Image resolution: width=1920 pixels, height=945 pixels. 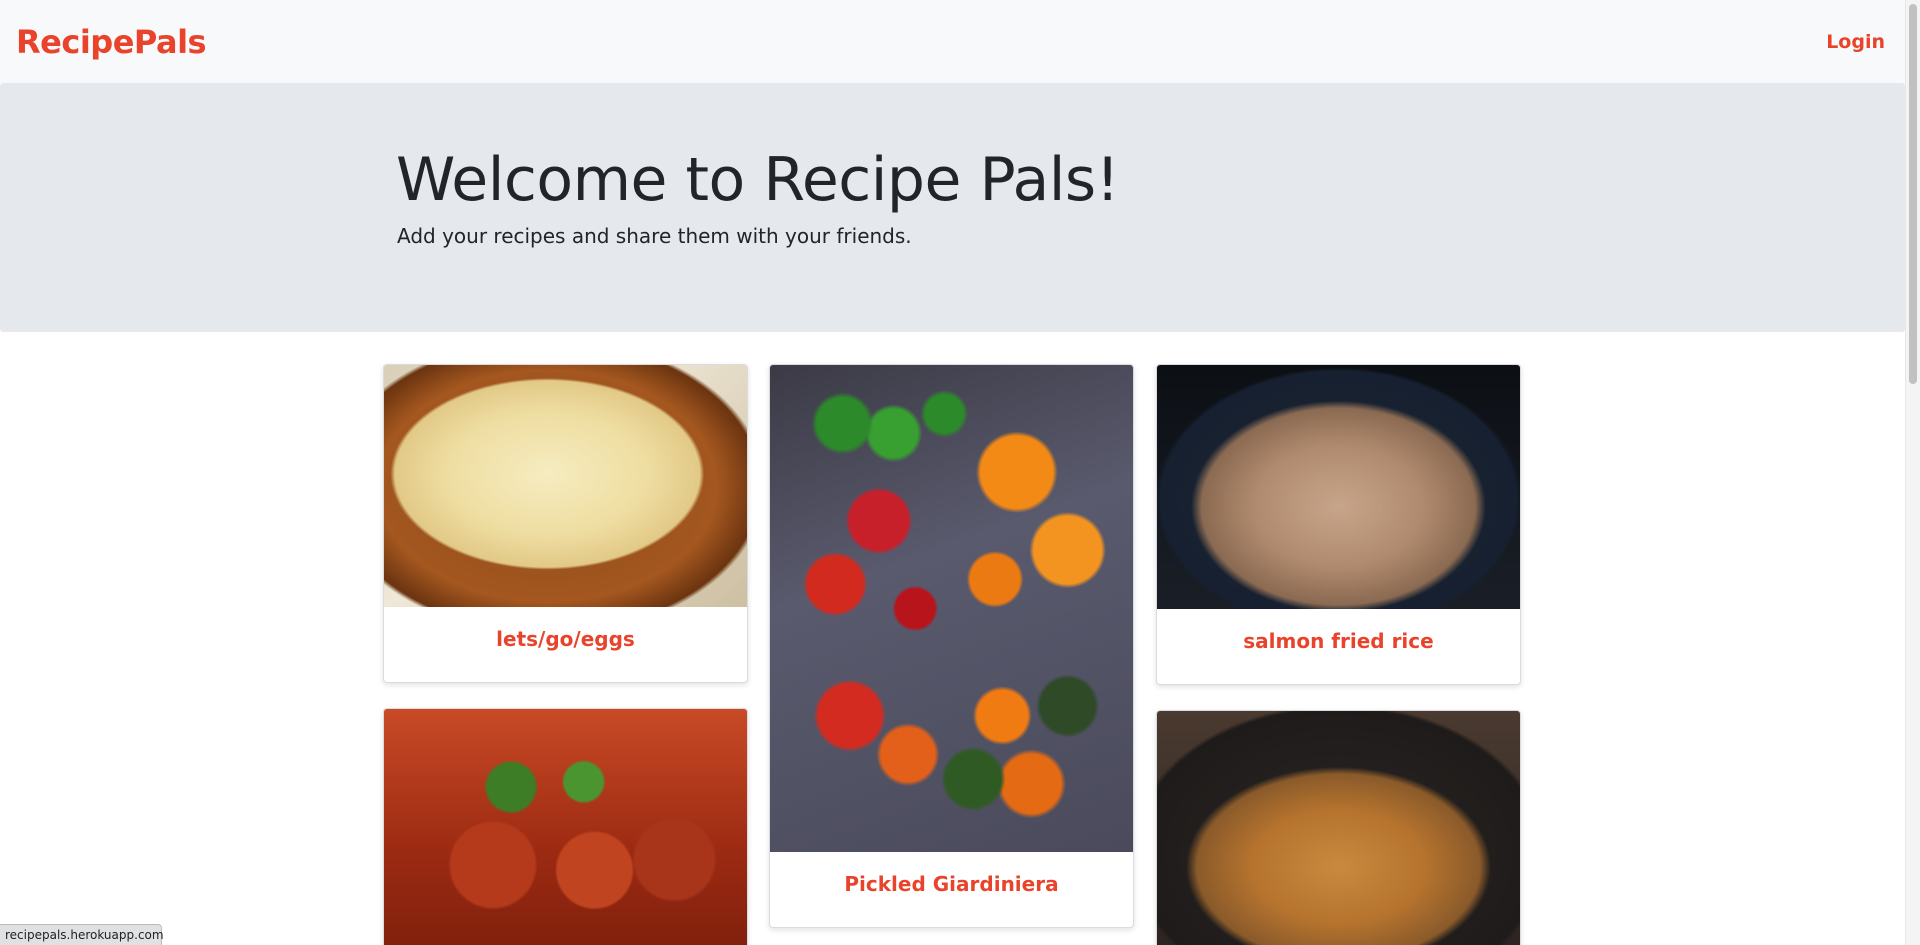 I want to click on recipe-title: lets/go/eggs, so click(x=565, y=629).